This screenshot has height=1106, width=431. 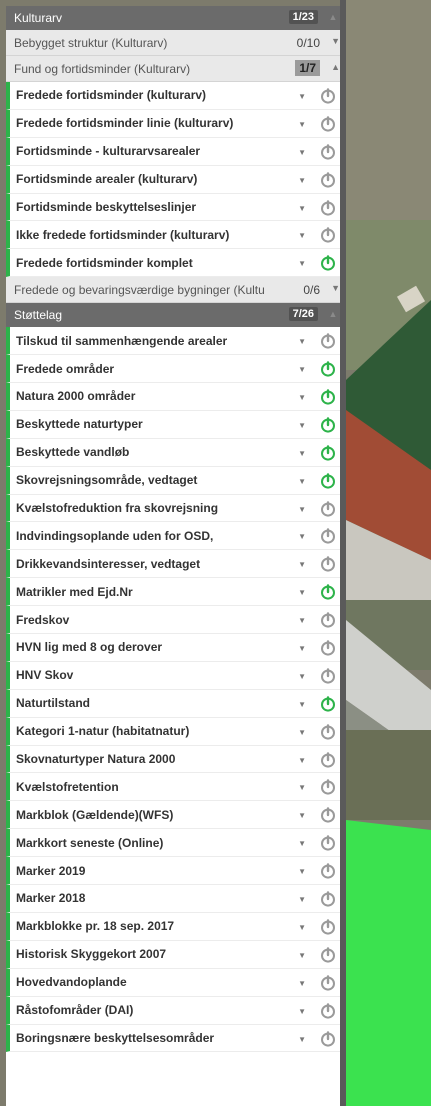 What do you see at coordinates (176, 982) in the screenshot?
I see `layer-row: Hovedvandoplande ▼` at bounding box center [176, 982].